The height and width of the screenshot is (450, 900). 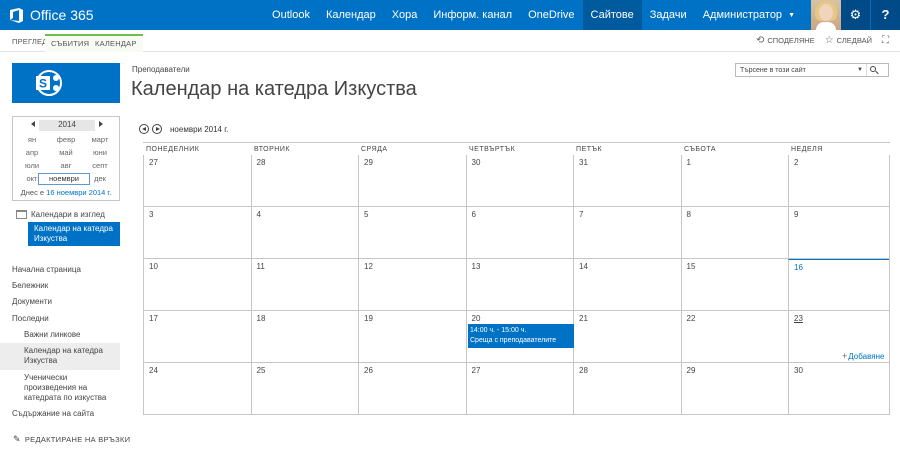 What do you see at coordinates (476, 266) in the screenshot?
I see `day-number: 13` at bounding box center [476, 266].